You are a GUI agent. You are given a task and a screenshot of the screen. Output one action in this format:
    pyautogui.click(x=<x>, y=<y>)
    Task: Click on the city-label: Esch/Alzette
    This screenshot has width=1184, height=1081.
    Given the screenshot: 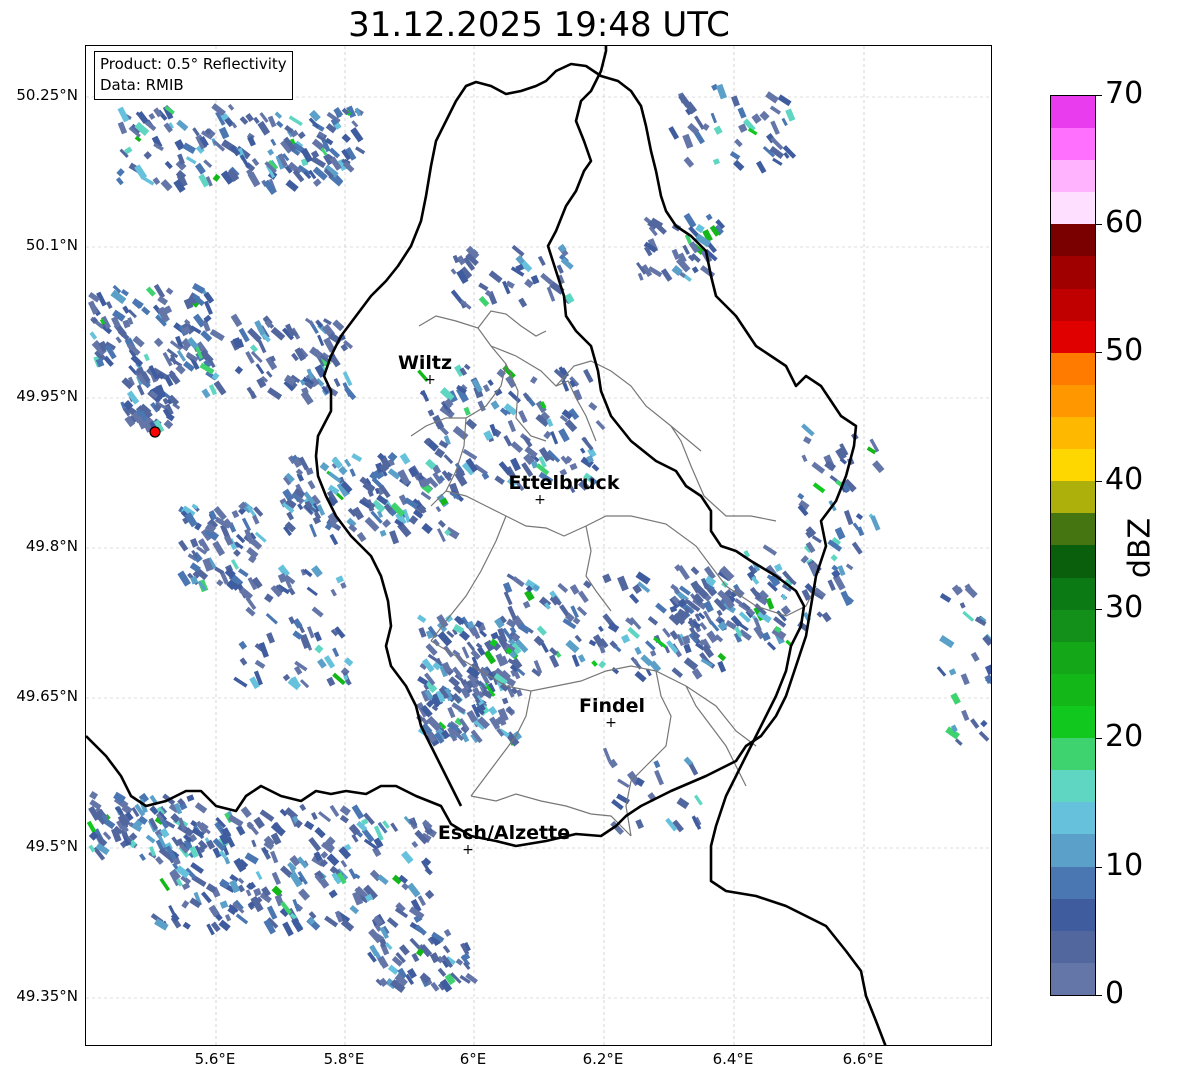 What is the action you would take?
    pyautogui.click(x=504, y=833)
    